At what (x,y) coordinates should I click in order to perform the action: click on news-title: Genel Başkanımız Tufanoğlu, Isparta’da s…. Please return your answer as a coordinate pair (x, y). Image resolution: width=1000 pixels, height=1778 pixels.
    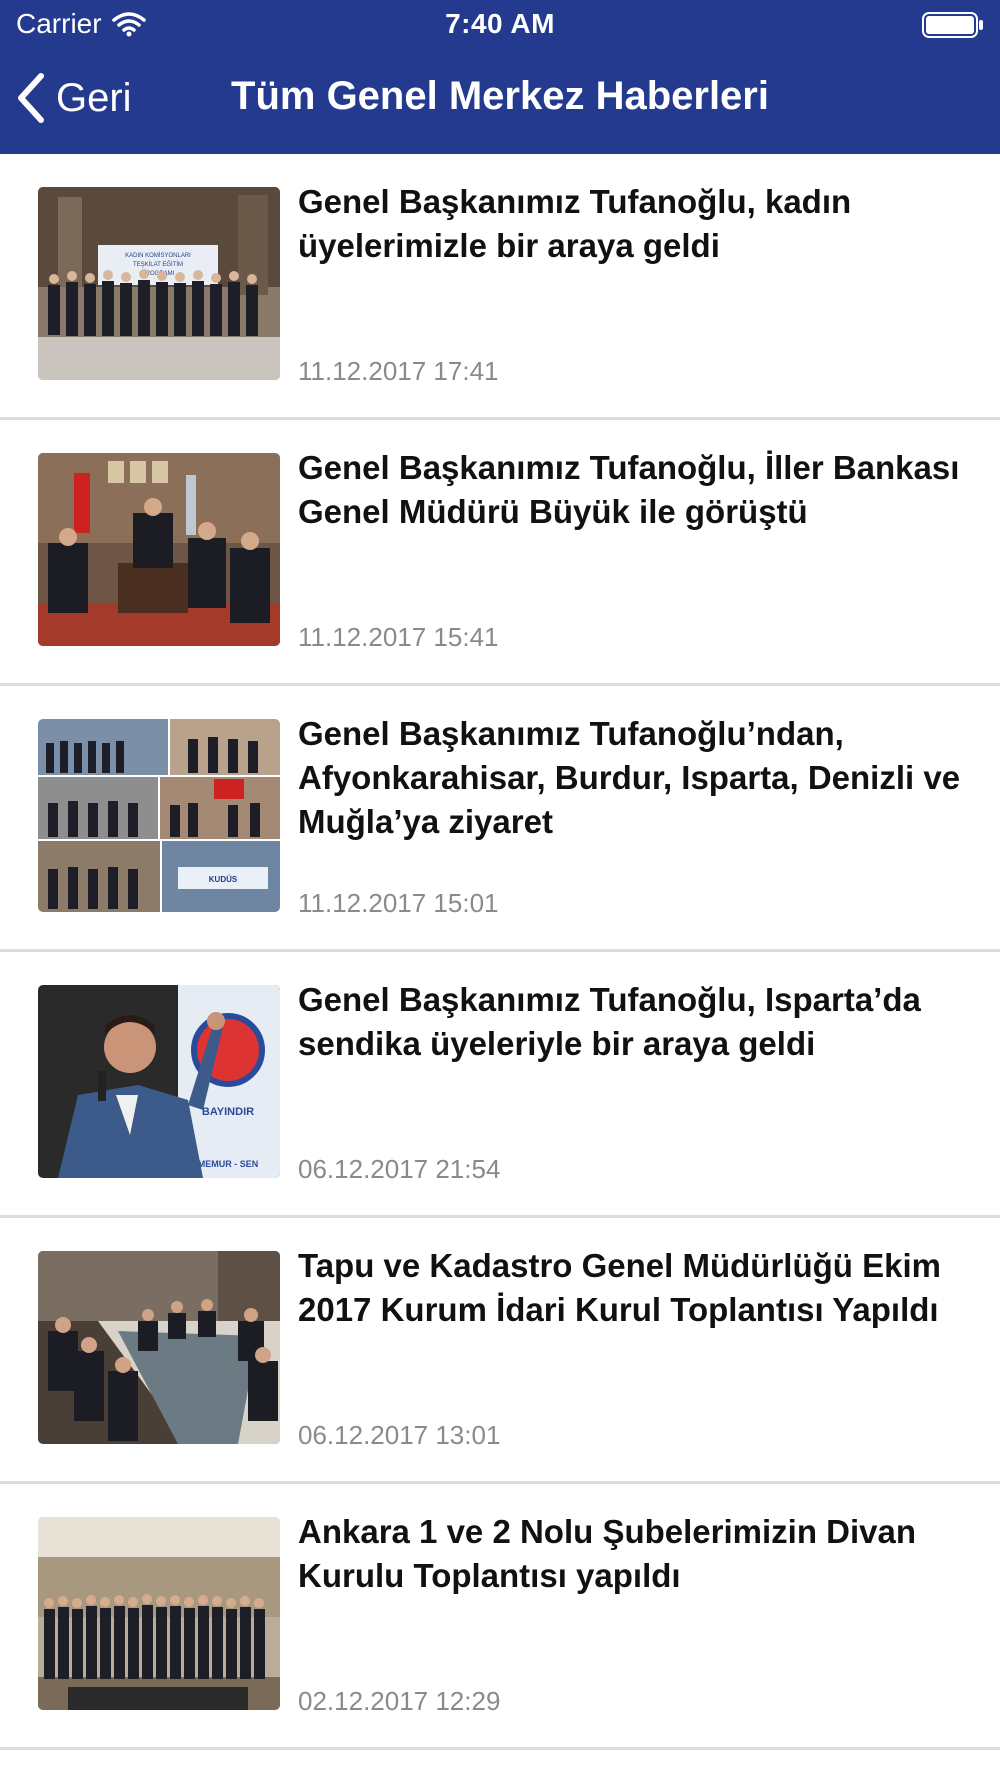
    Looking at the image, I should click on (609, 1021).